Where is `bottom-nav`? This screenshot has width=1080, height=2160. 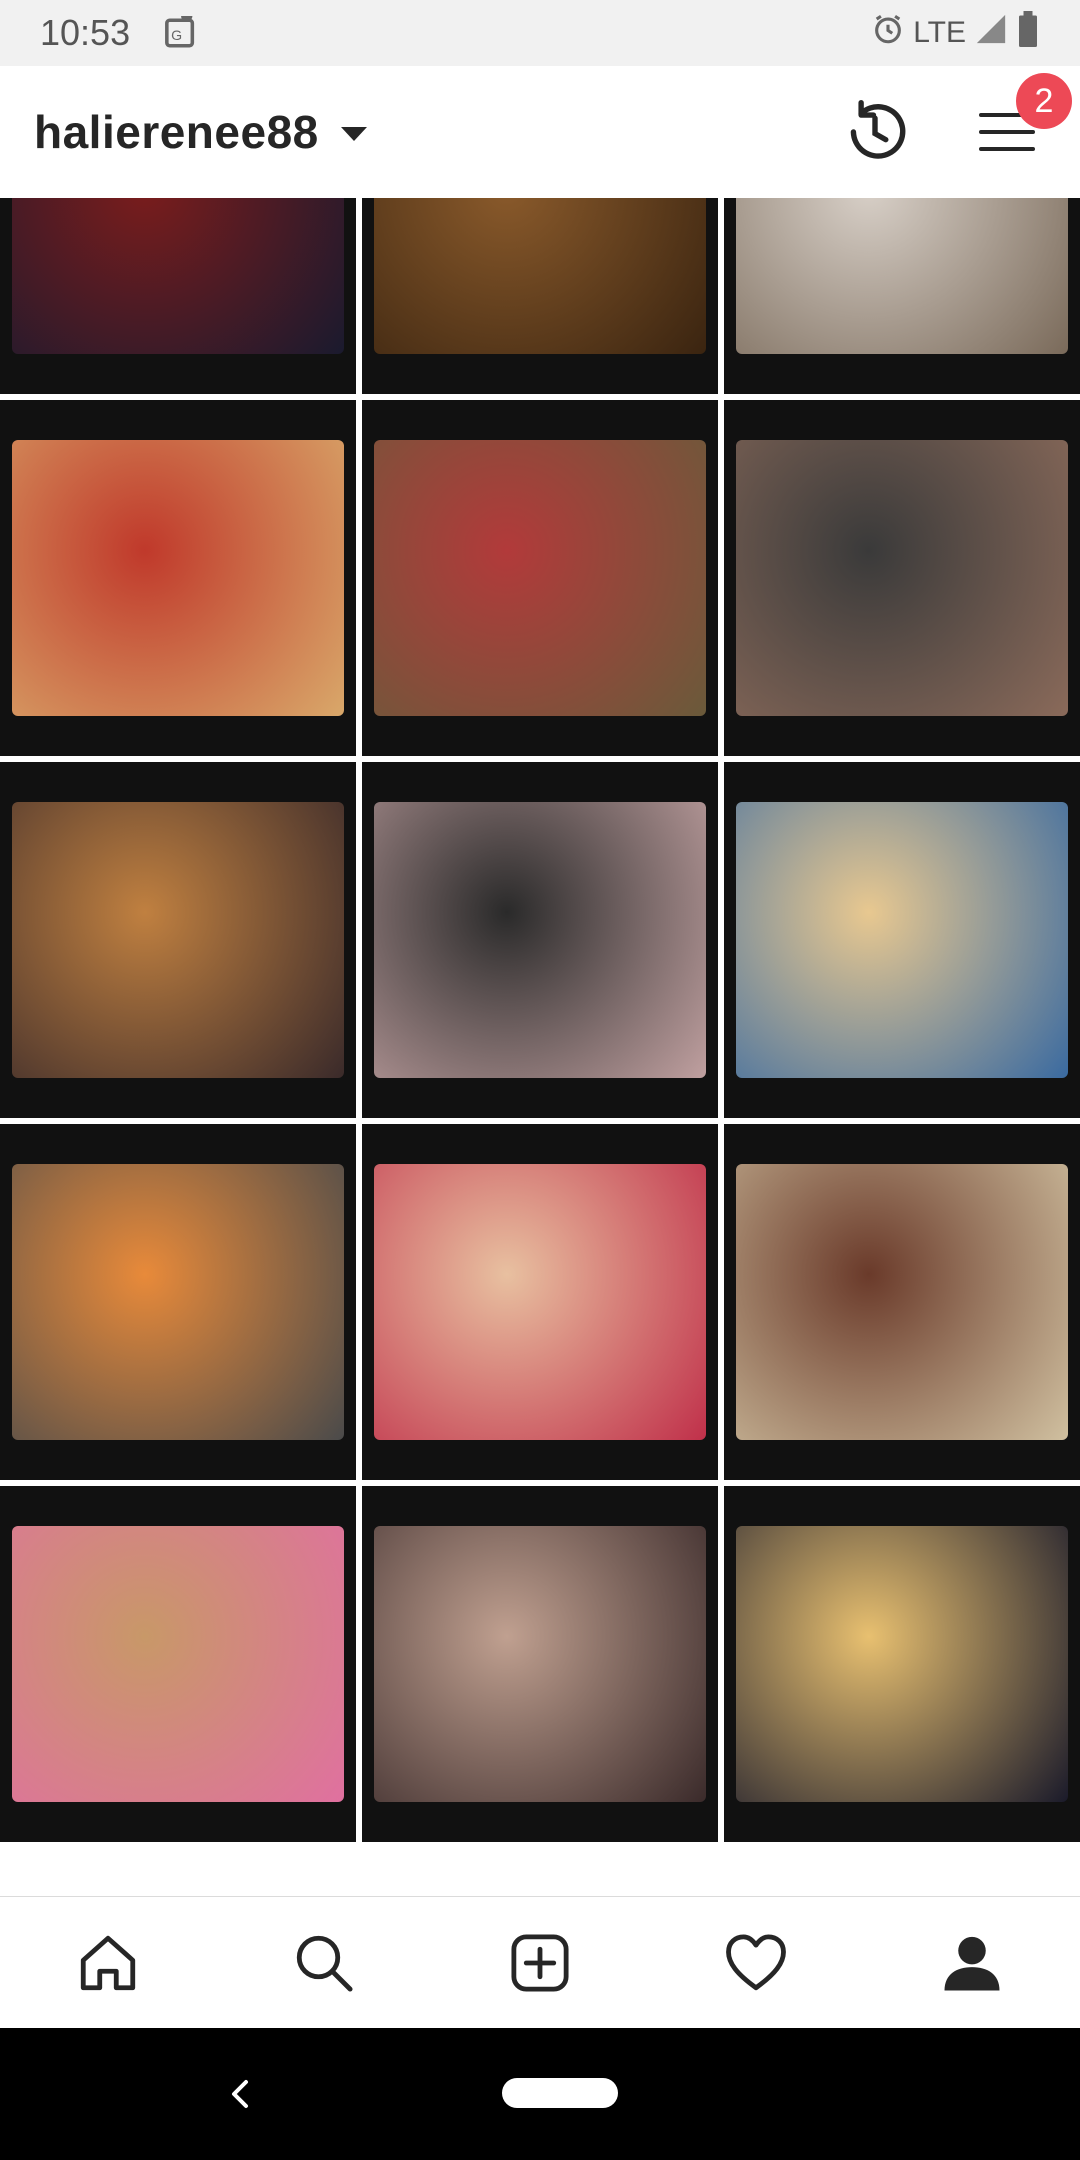
bottom-nav is located at coordinates (540, 1962).